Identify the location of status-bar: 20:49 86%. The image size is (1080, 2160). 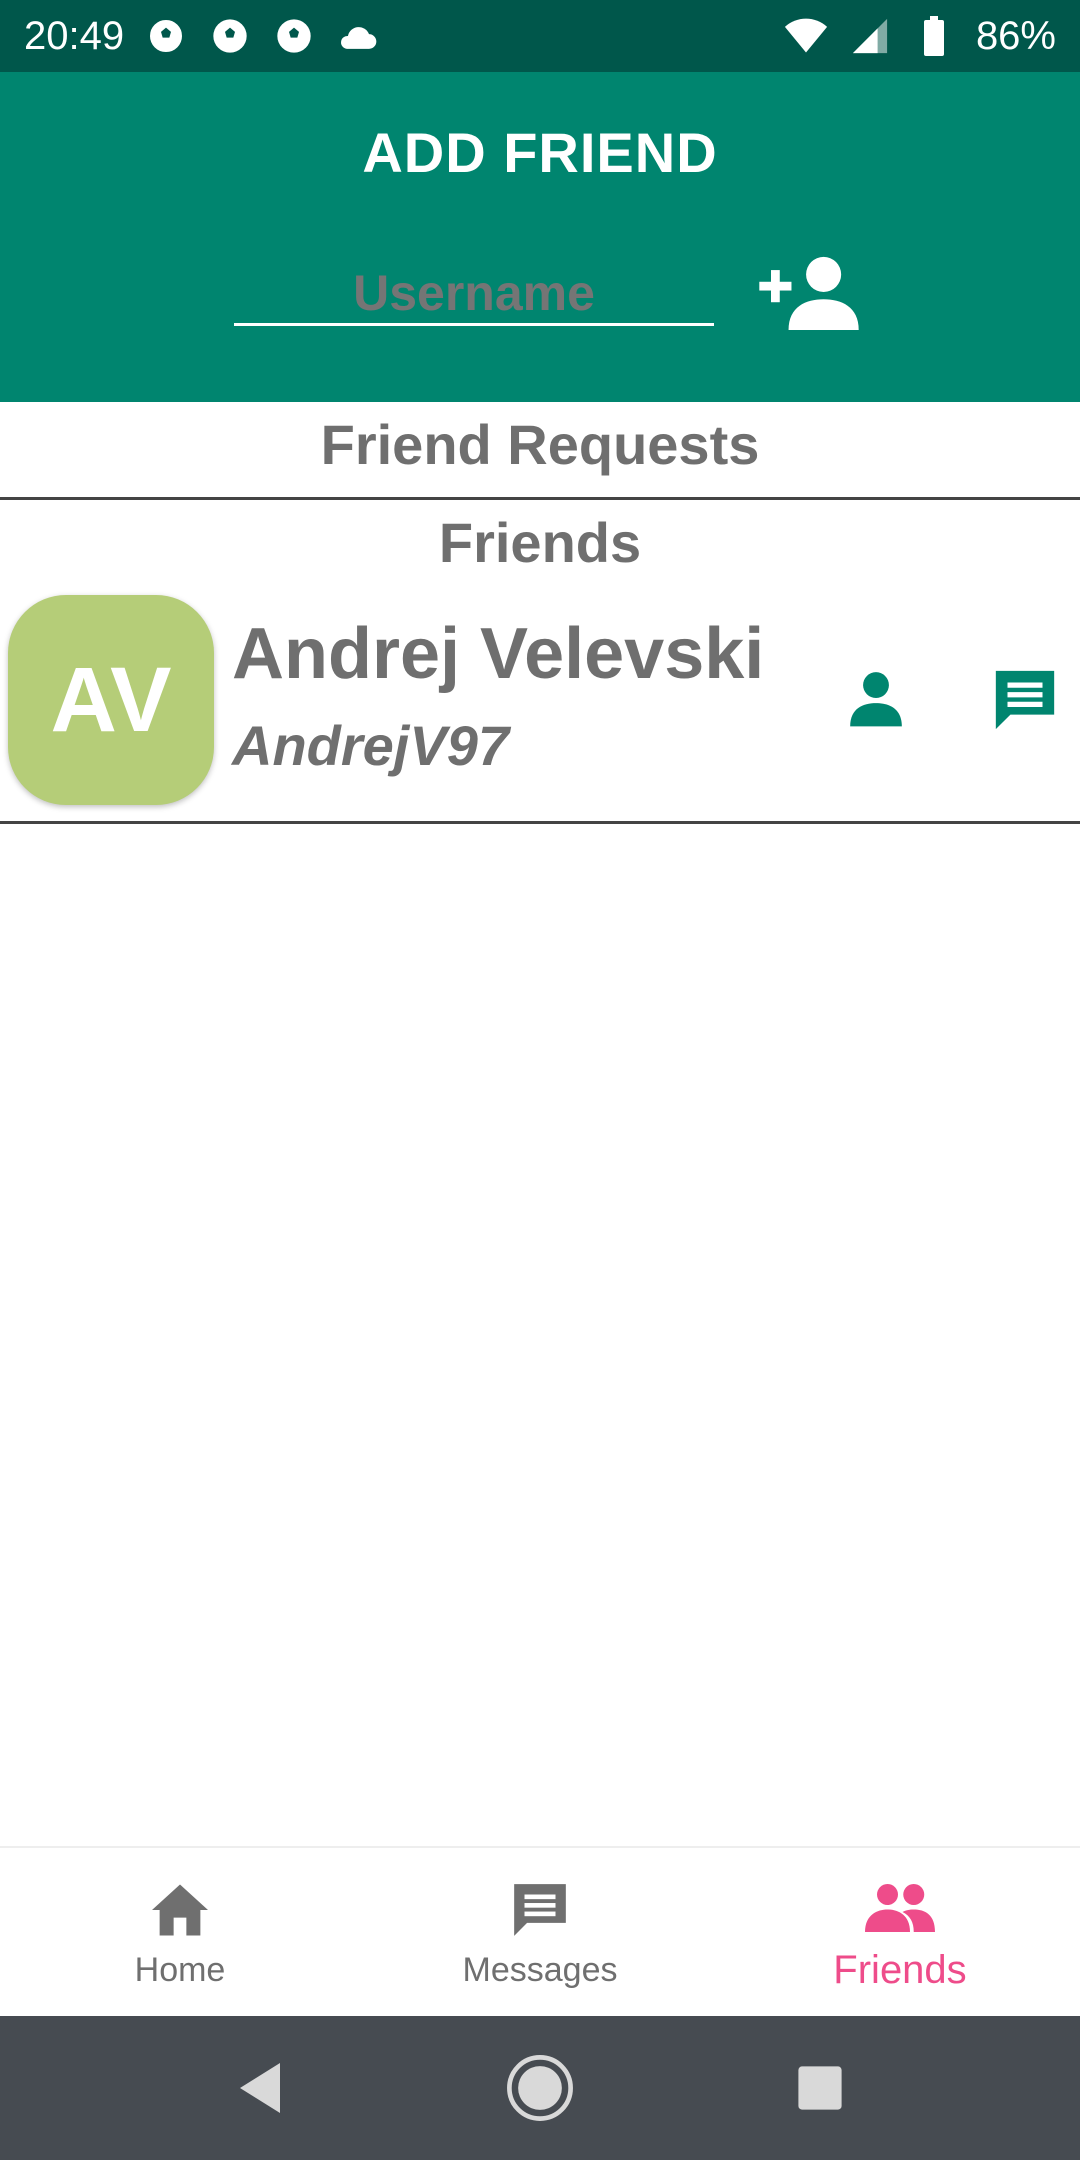
(540, 36).